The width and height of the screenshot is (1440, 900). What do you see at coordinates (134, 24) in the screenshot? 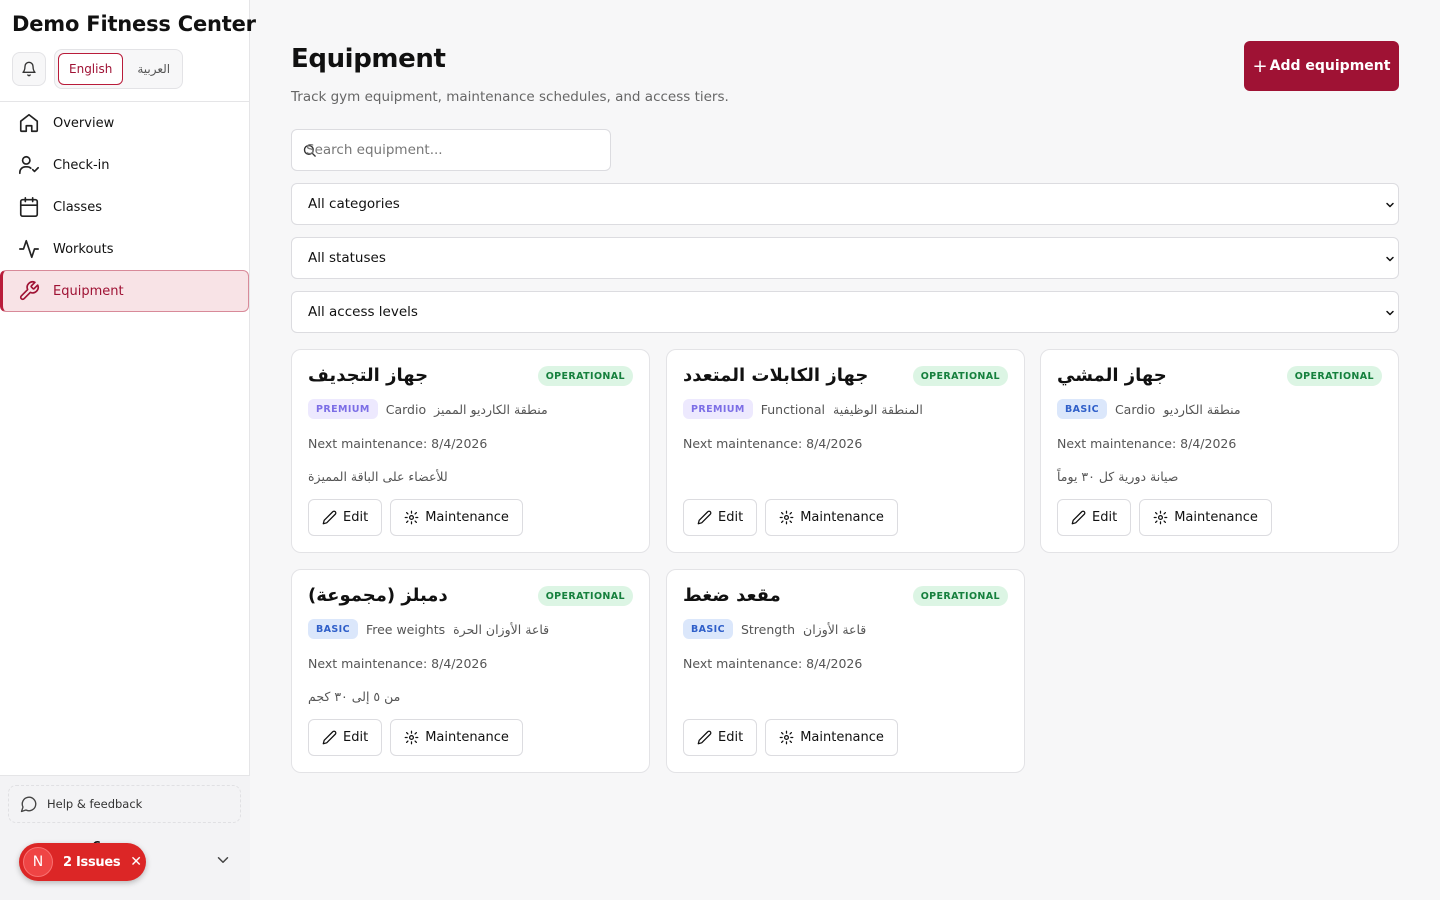
I see `brand-name: Demo Fitness Center` at bounding box center [134, 24].